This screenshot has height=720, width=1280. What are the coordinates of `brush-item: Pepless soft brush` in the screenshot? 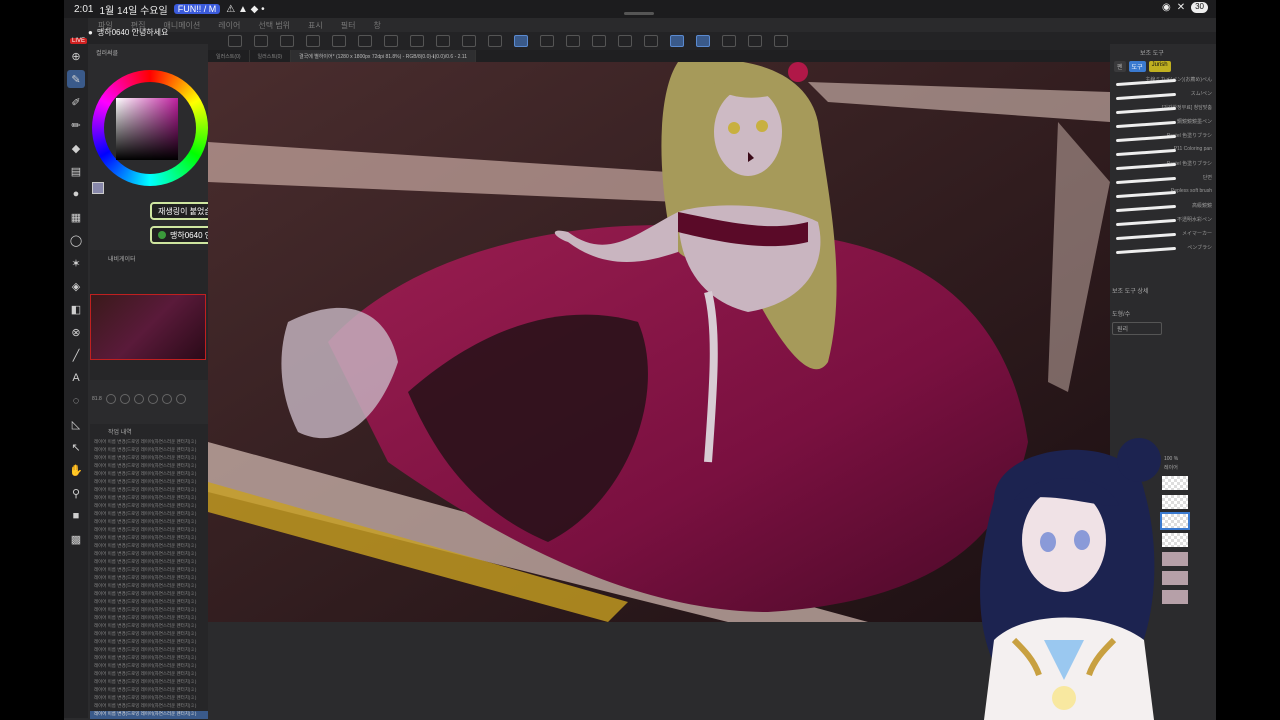 It's located at (1163, 195).